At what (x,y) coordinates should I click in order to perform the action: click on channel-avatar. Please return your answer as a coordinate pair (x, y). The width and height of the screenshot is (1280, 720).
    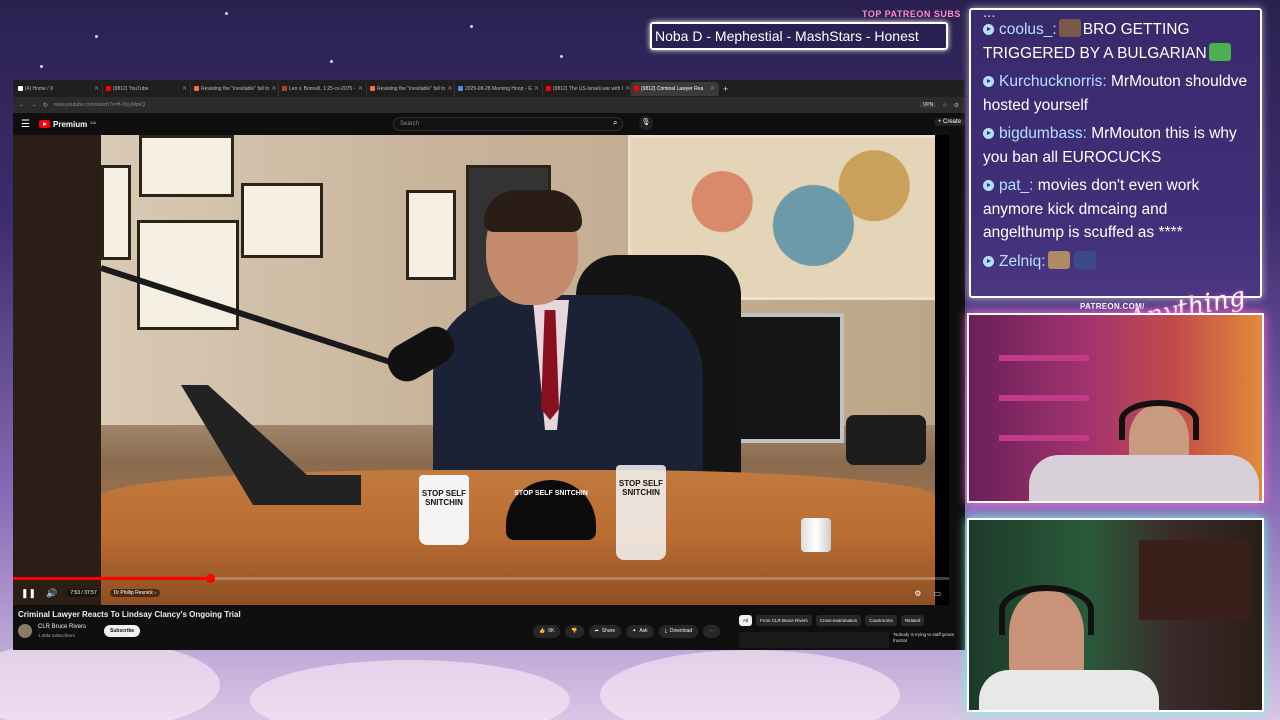
    Looking at the image, I should click on (25, 631).